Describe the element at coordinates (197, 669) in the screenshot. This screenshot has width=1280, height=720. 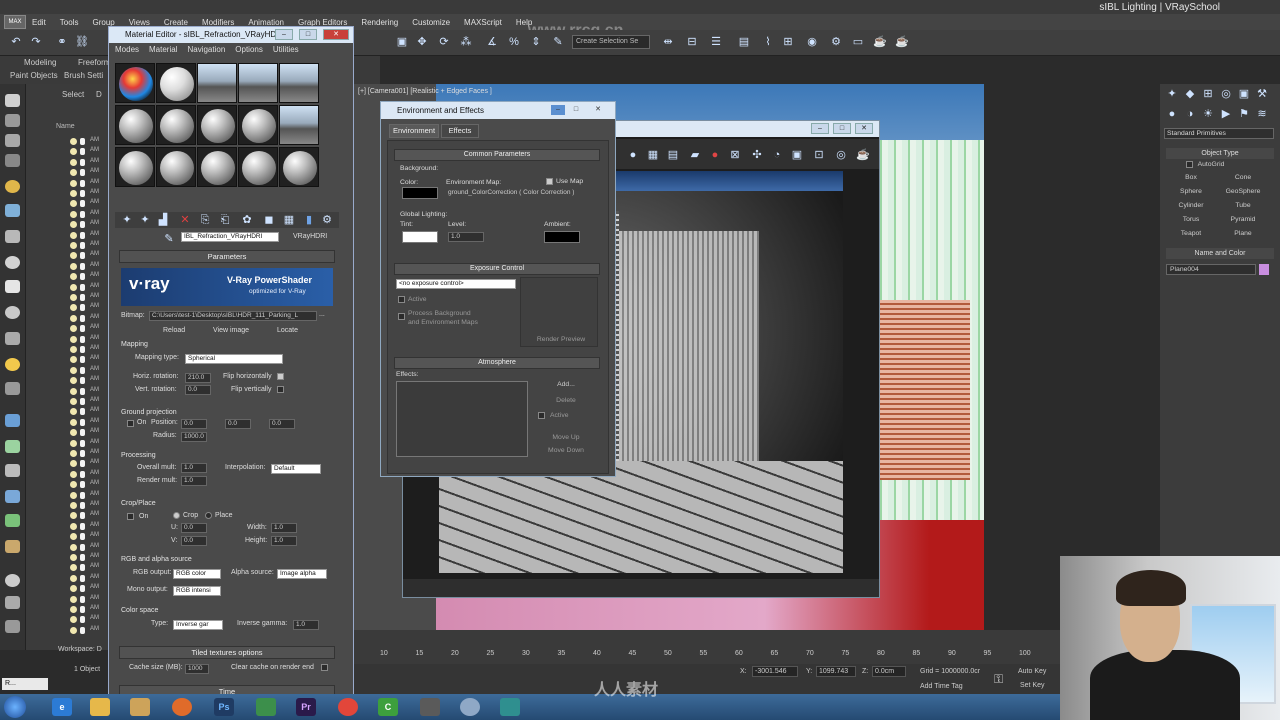
I see `cache-size-input: 1000` at that location.